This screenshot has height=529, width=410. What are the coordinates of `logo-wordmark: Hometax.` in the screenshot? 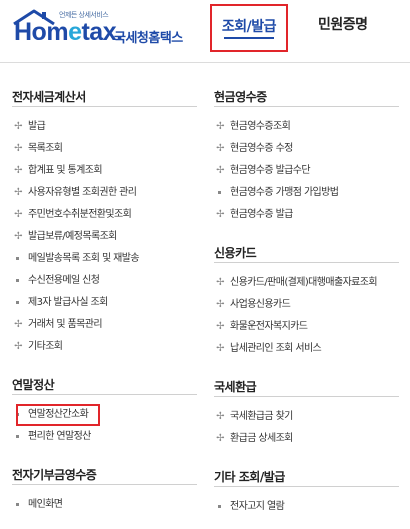 It's located at (68, 32).